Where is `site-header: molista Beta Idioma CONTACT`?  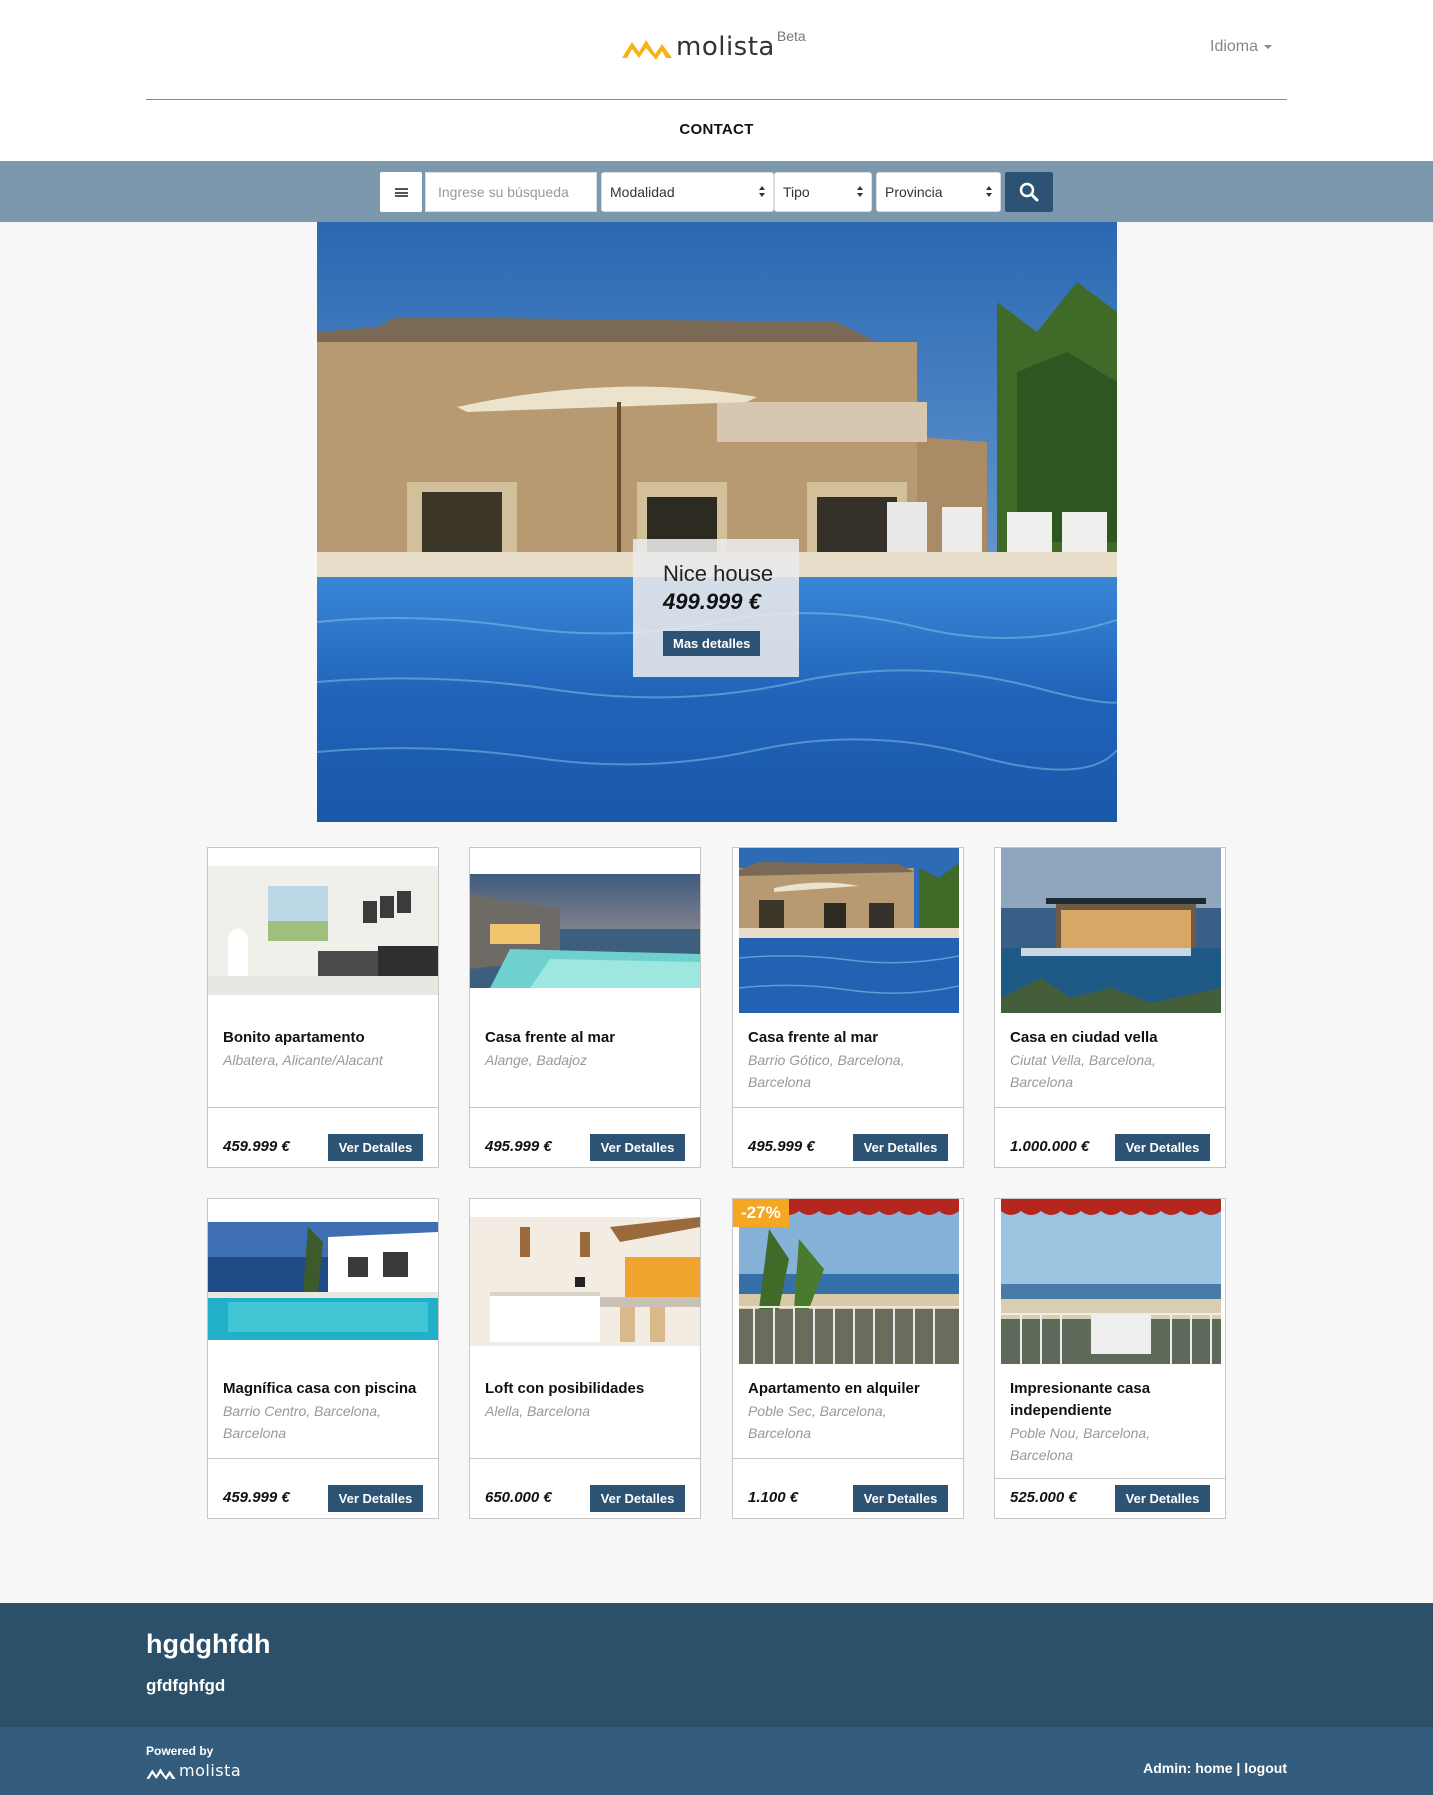
site-header: molista Beta Idioma CONTACT is located at coordinates (716, 80).